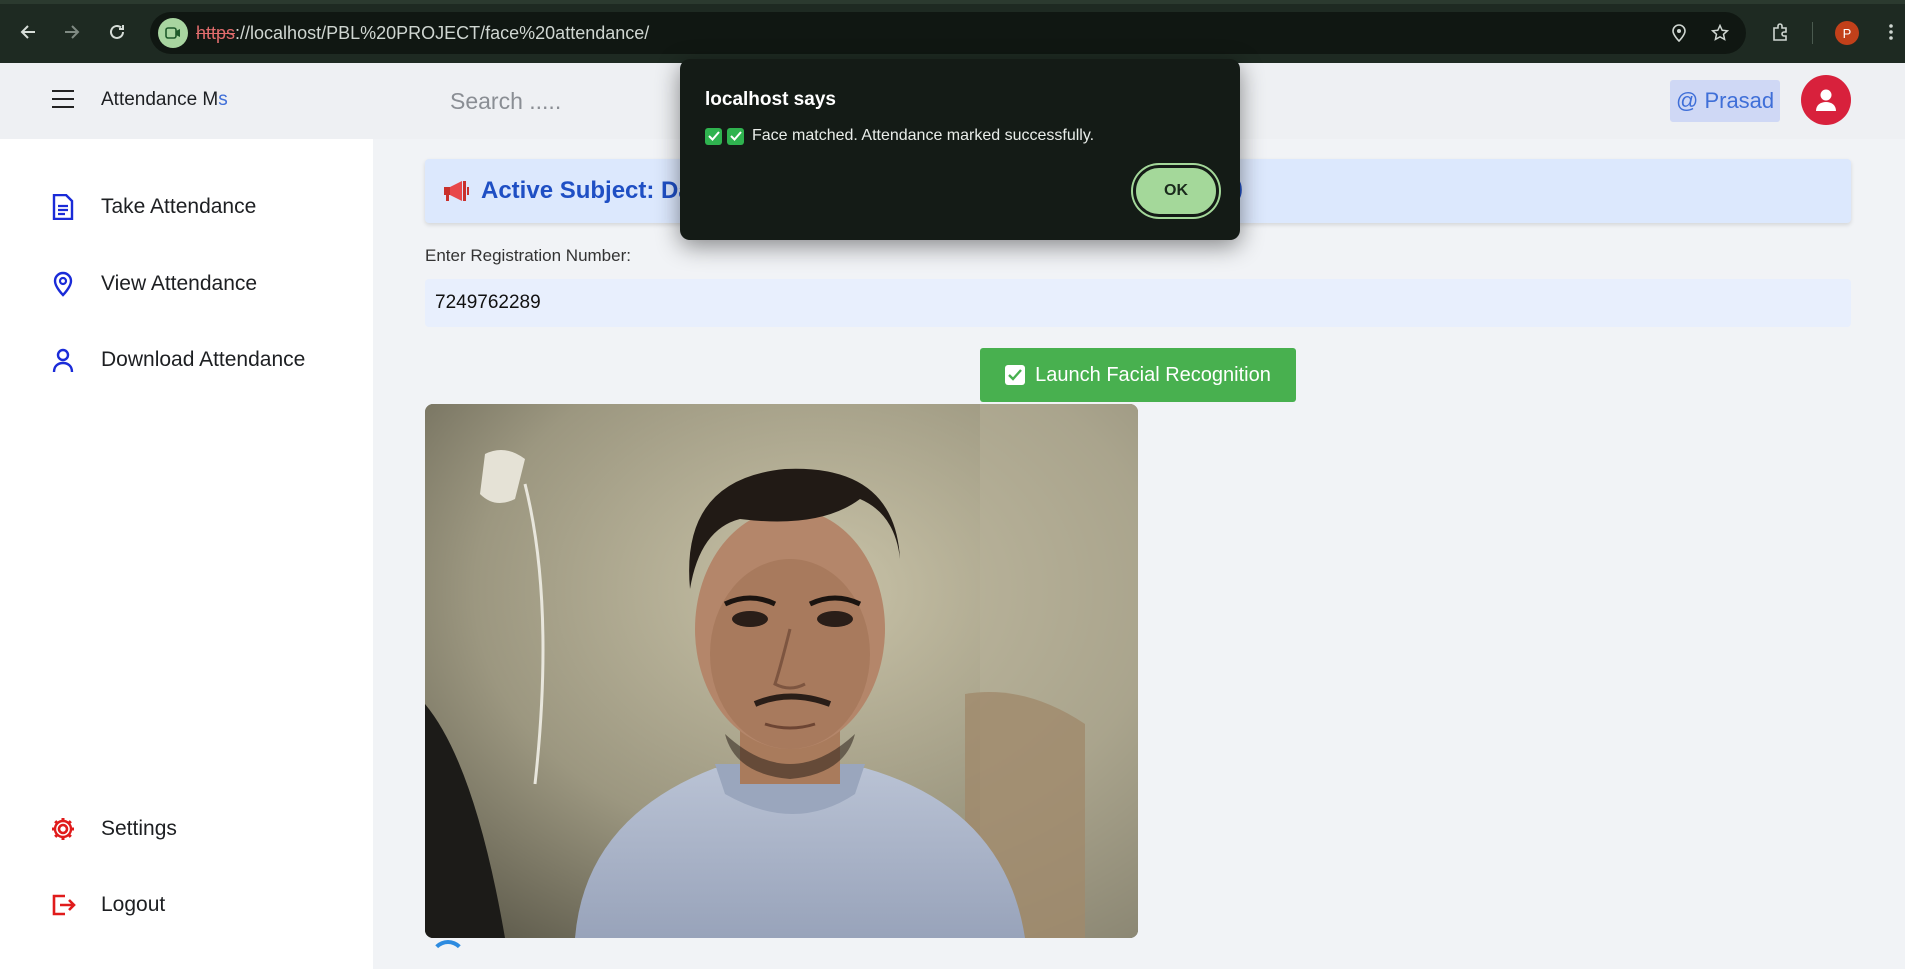  I want to click on tab-strip, so click(952, 2).